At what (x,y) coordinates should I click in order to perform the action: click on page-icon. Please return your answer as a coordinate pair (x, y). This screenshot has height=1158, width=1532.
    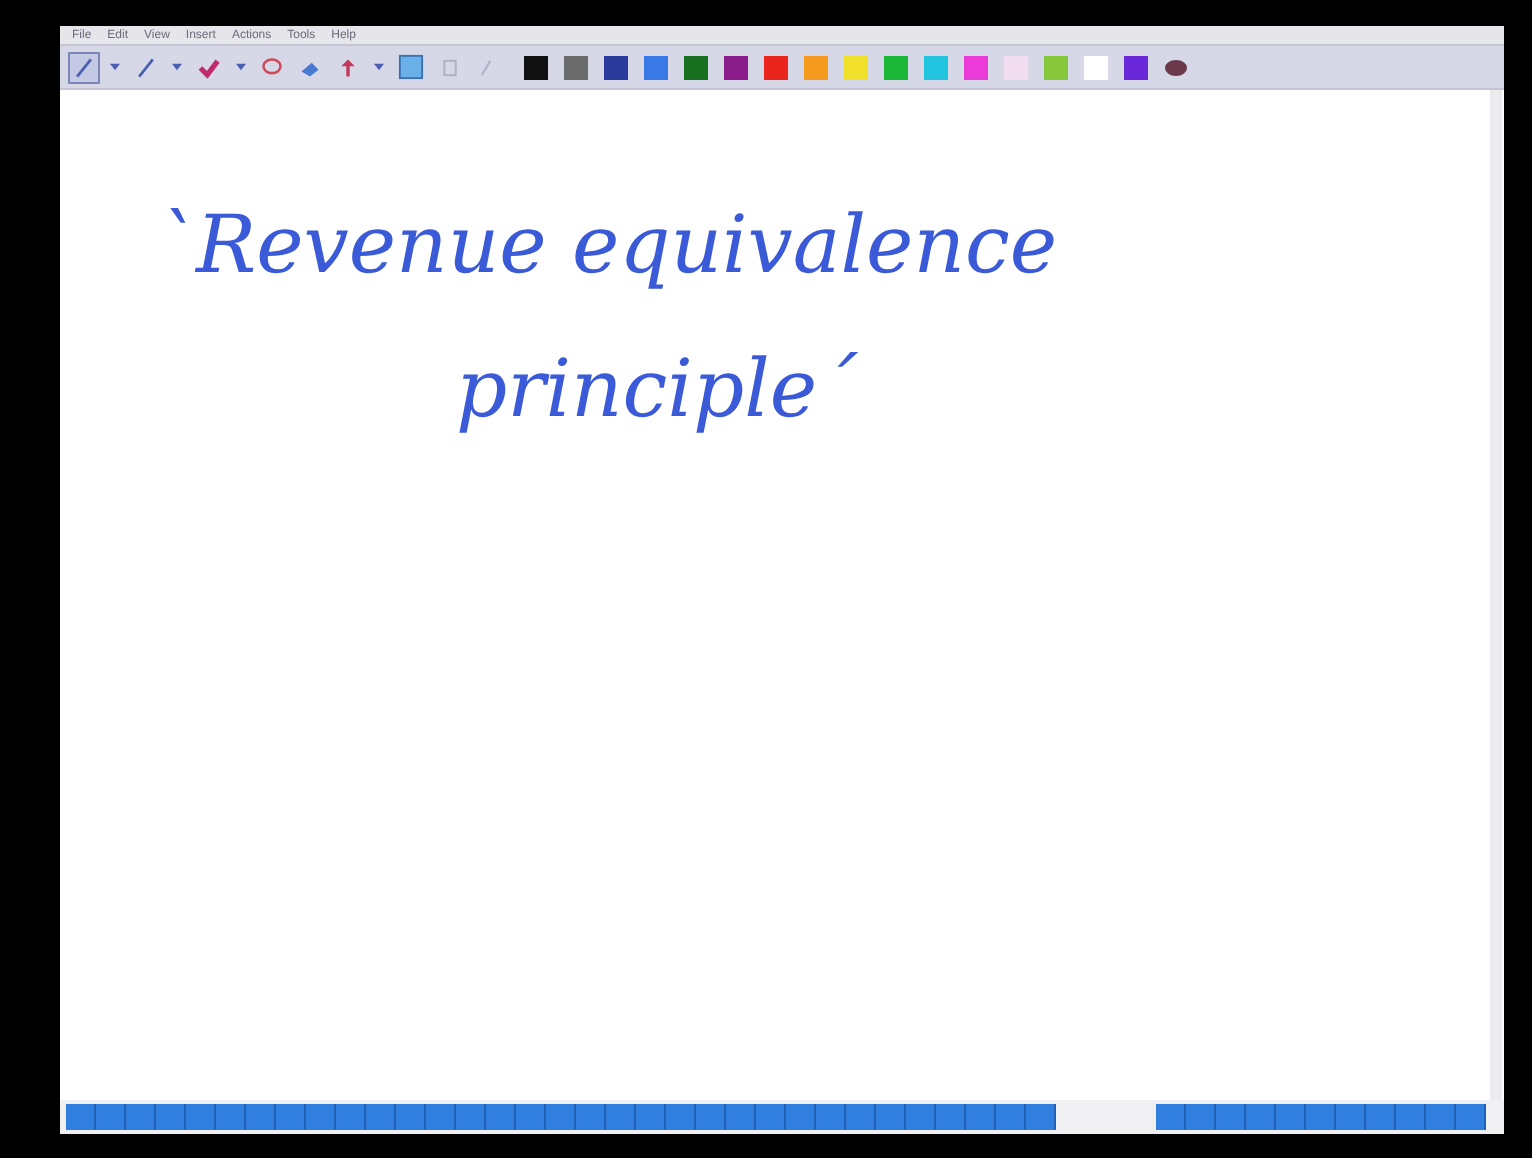
    Looking at the image, I should click on (411, 67).